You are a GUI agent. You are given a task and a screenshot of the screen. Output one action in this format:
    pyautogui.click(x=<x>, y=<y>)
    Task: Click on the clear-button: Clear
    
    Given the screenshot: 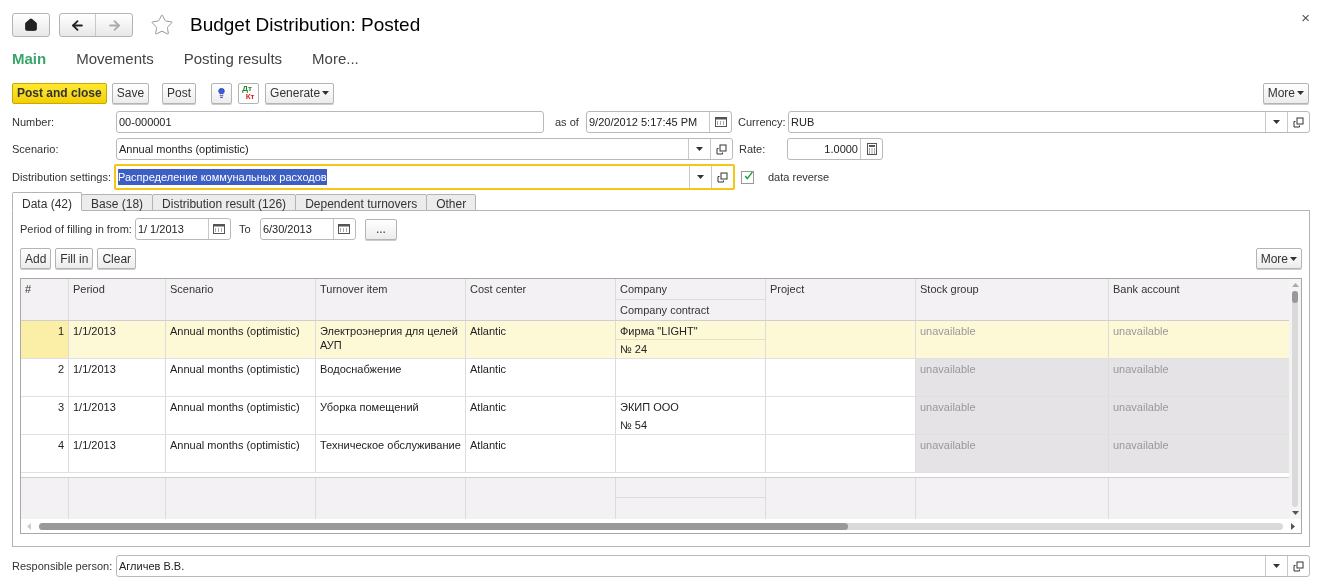 What is the action you would take?
    pyautogui.click(x=117, y=258)
    